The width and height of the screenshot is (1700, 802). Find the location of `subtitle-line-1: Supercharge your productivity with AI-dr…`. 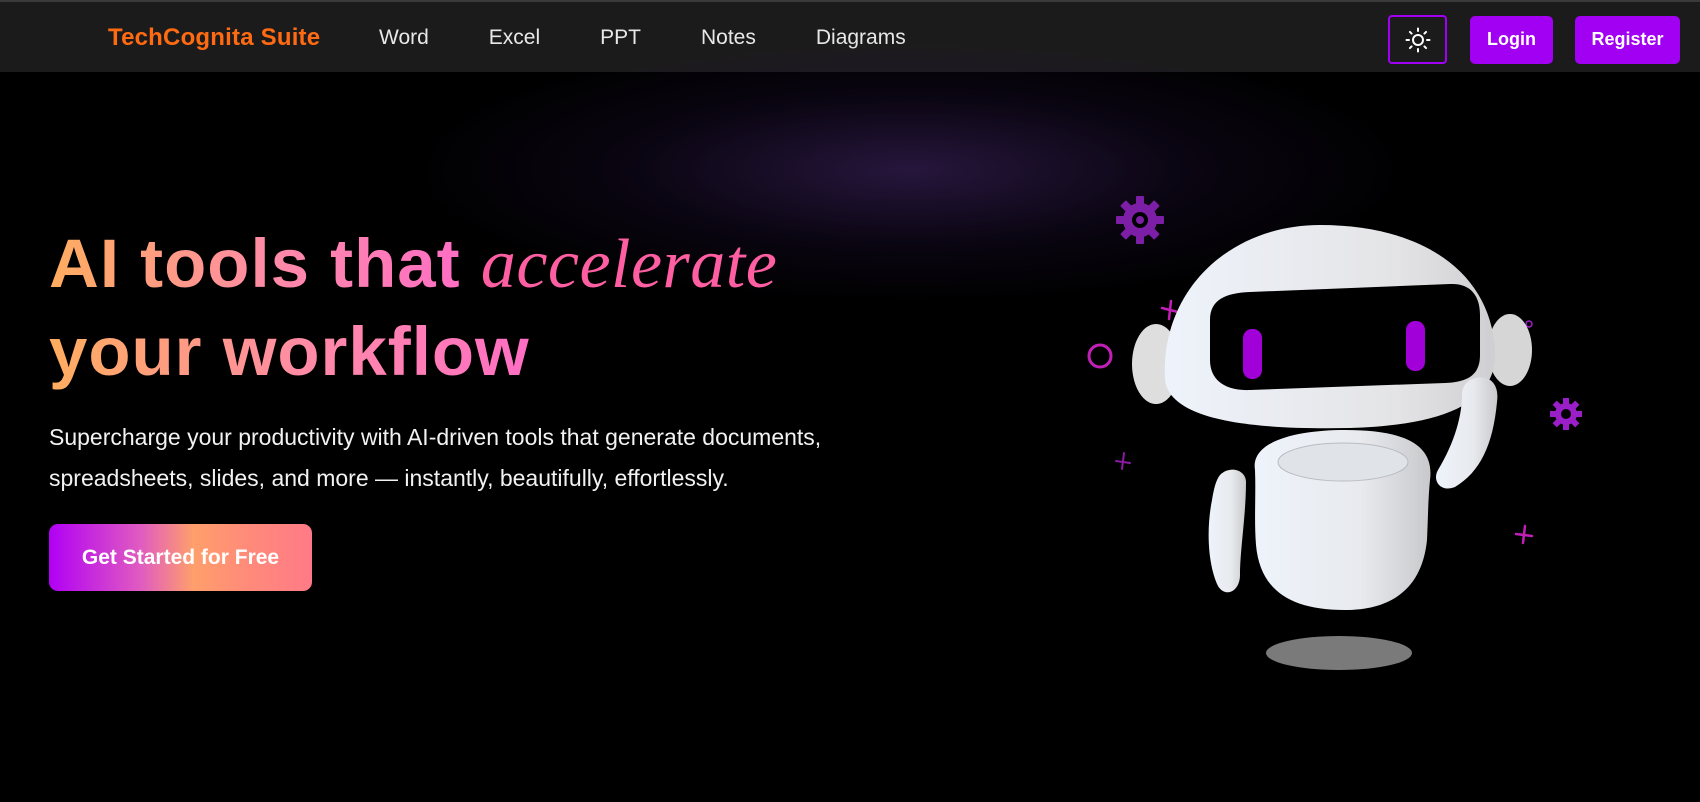

subtitle-line-1: Supercharge your productivity with AI-dr… is located at coordinates (435, 437).